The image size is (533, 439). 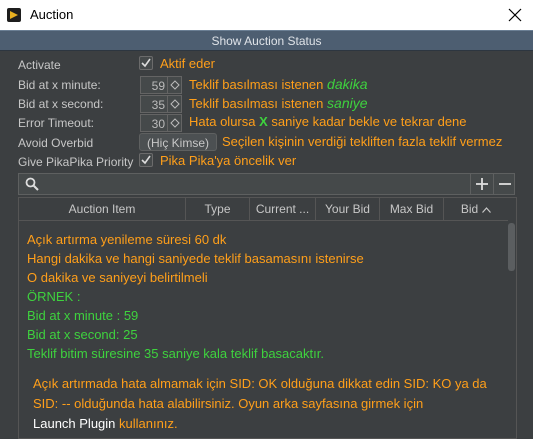 I want to click on column-header-bid-label: Bid, so click(x=469, y=209).